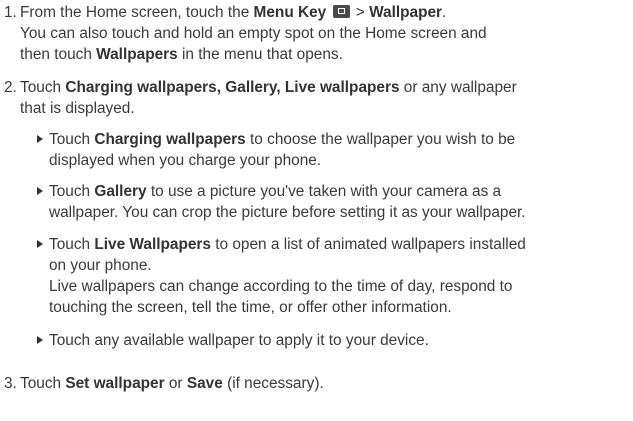 This screenshot has width=633, height=421. What do you see at coordinates (120, 191) in the screenshot?
I see `gallery-label: Gallery` at bounding box center [120, 191].